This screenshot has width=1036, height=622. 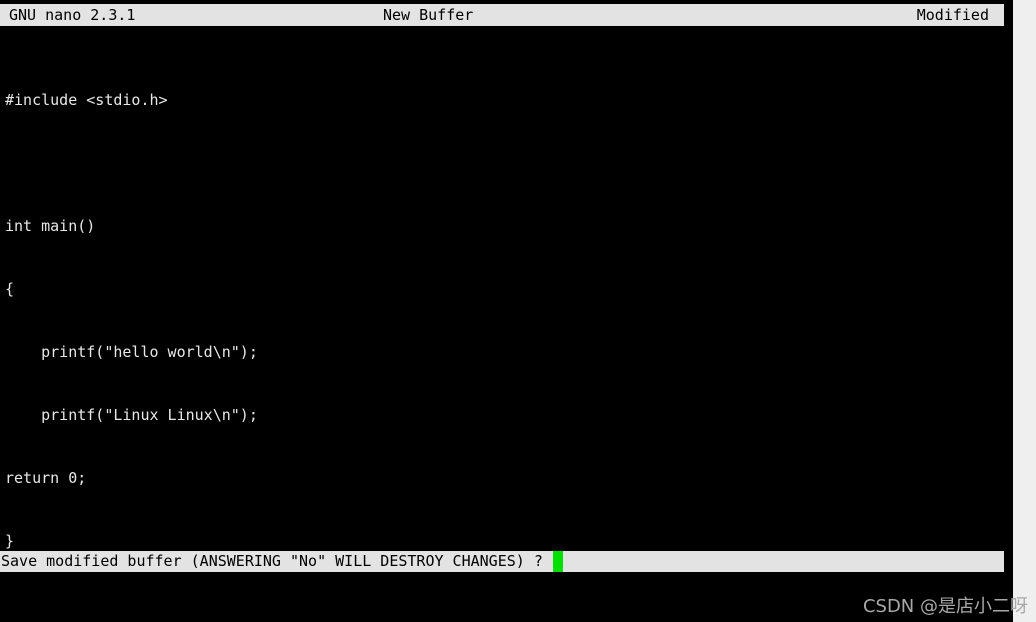 I want to click on code-line: int main(), so click(x=506, y=226).